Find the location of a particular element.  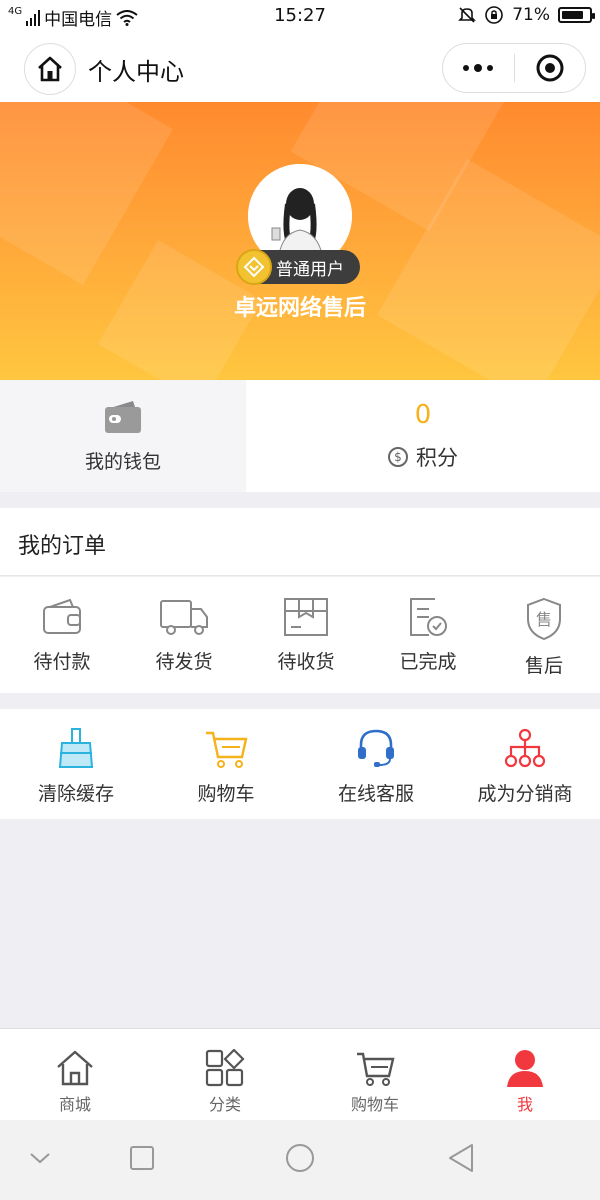

battery-icon is located at coordinates (576, 15).